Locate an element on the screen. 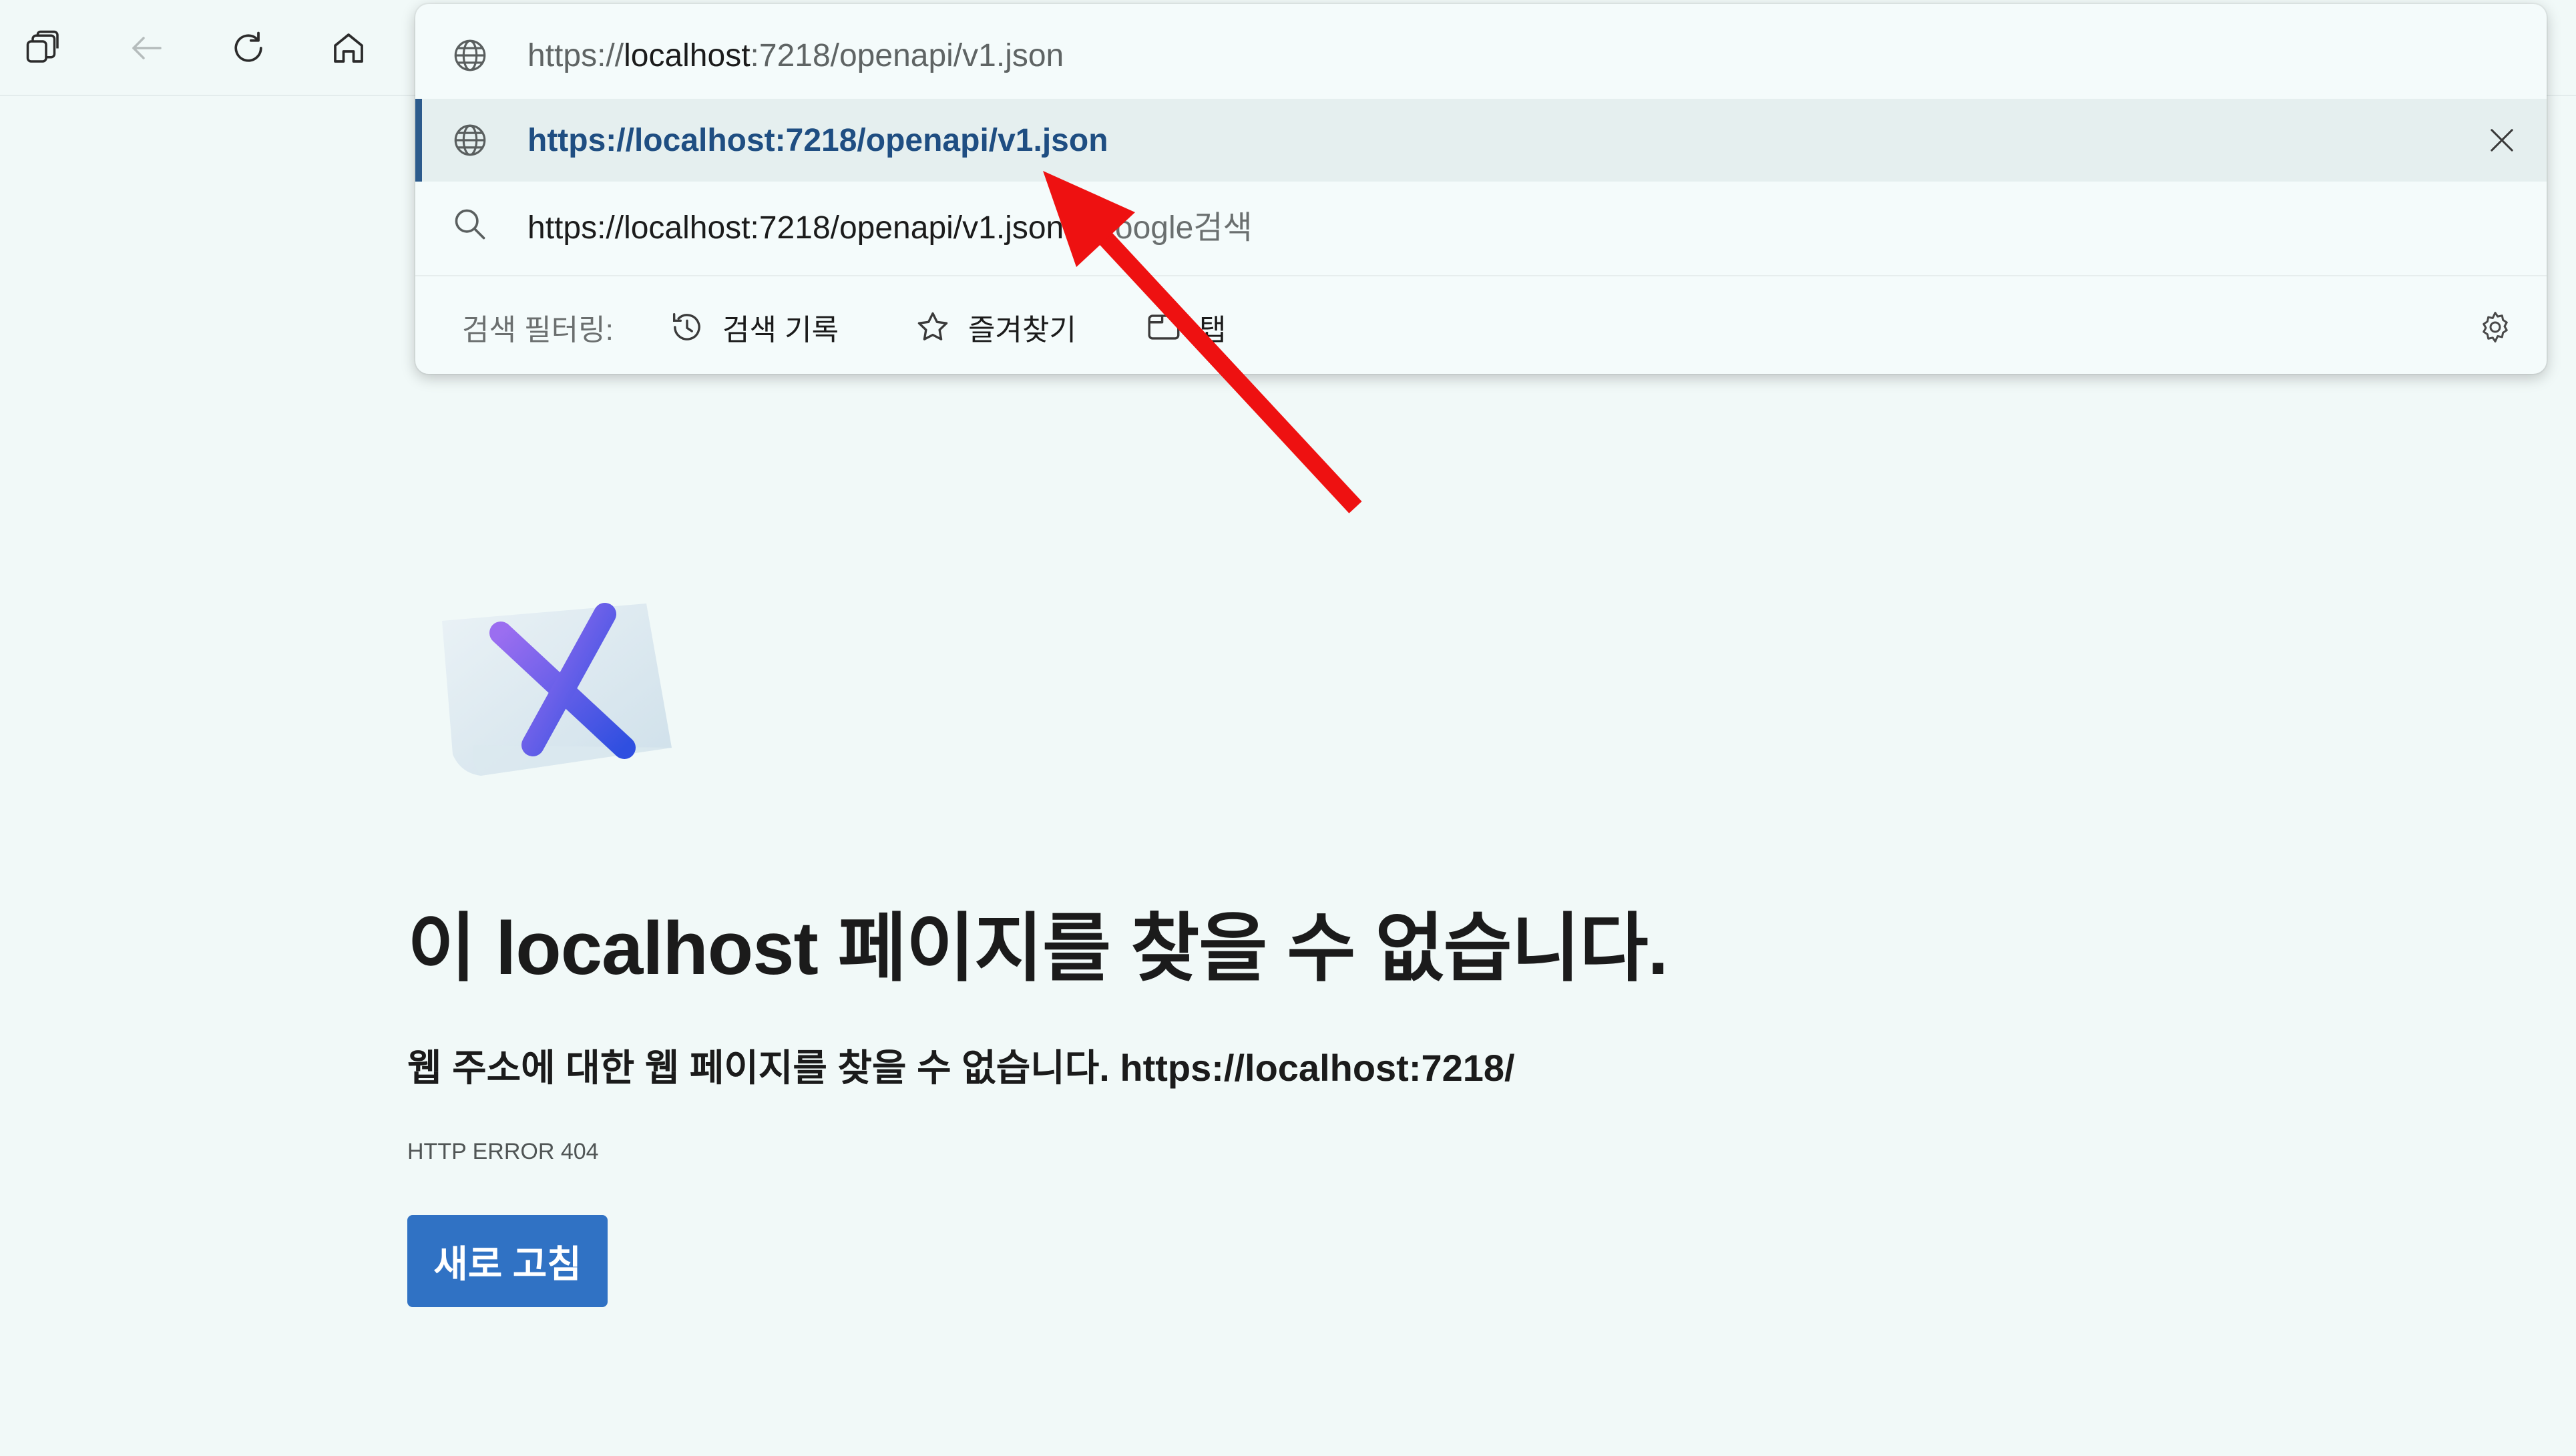  workspaces-icon is located at coordinates (42, 46).